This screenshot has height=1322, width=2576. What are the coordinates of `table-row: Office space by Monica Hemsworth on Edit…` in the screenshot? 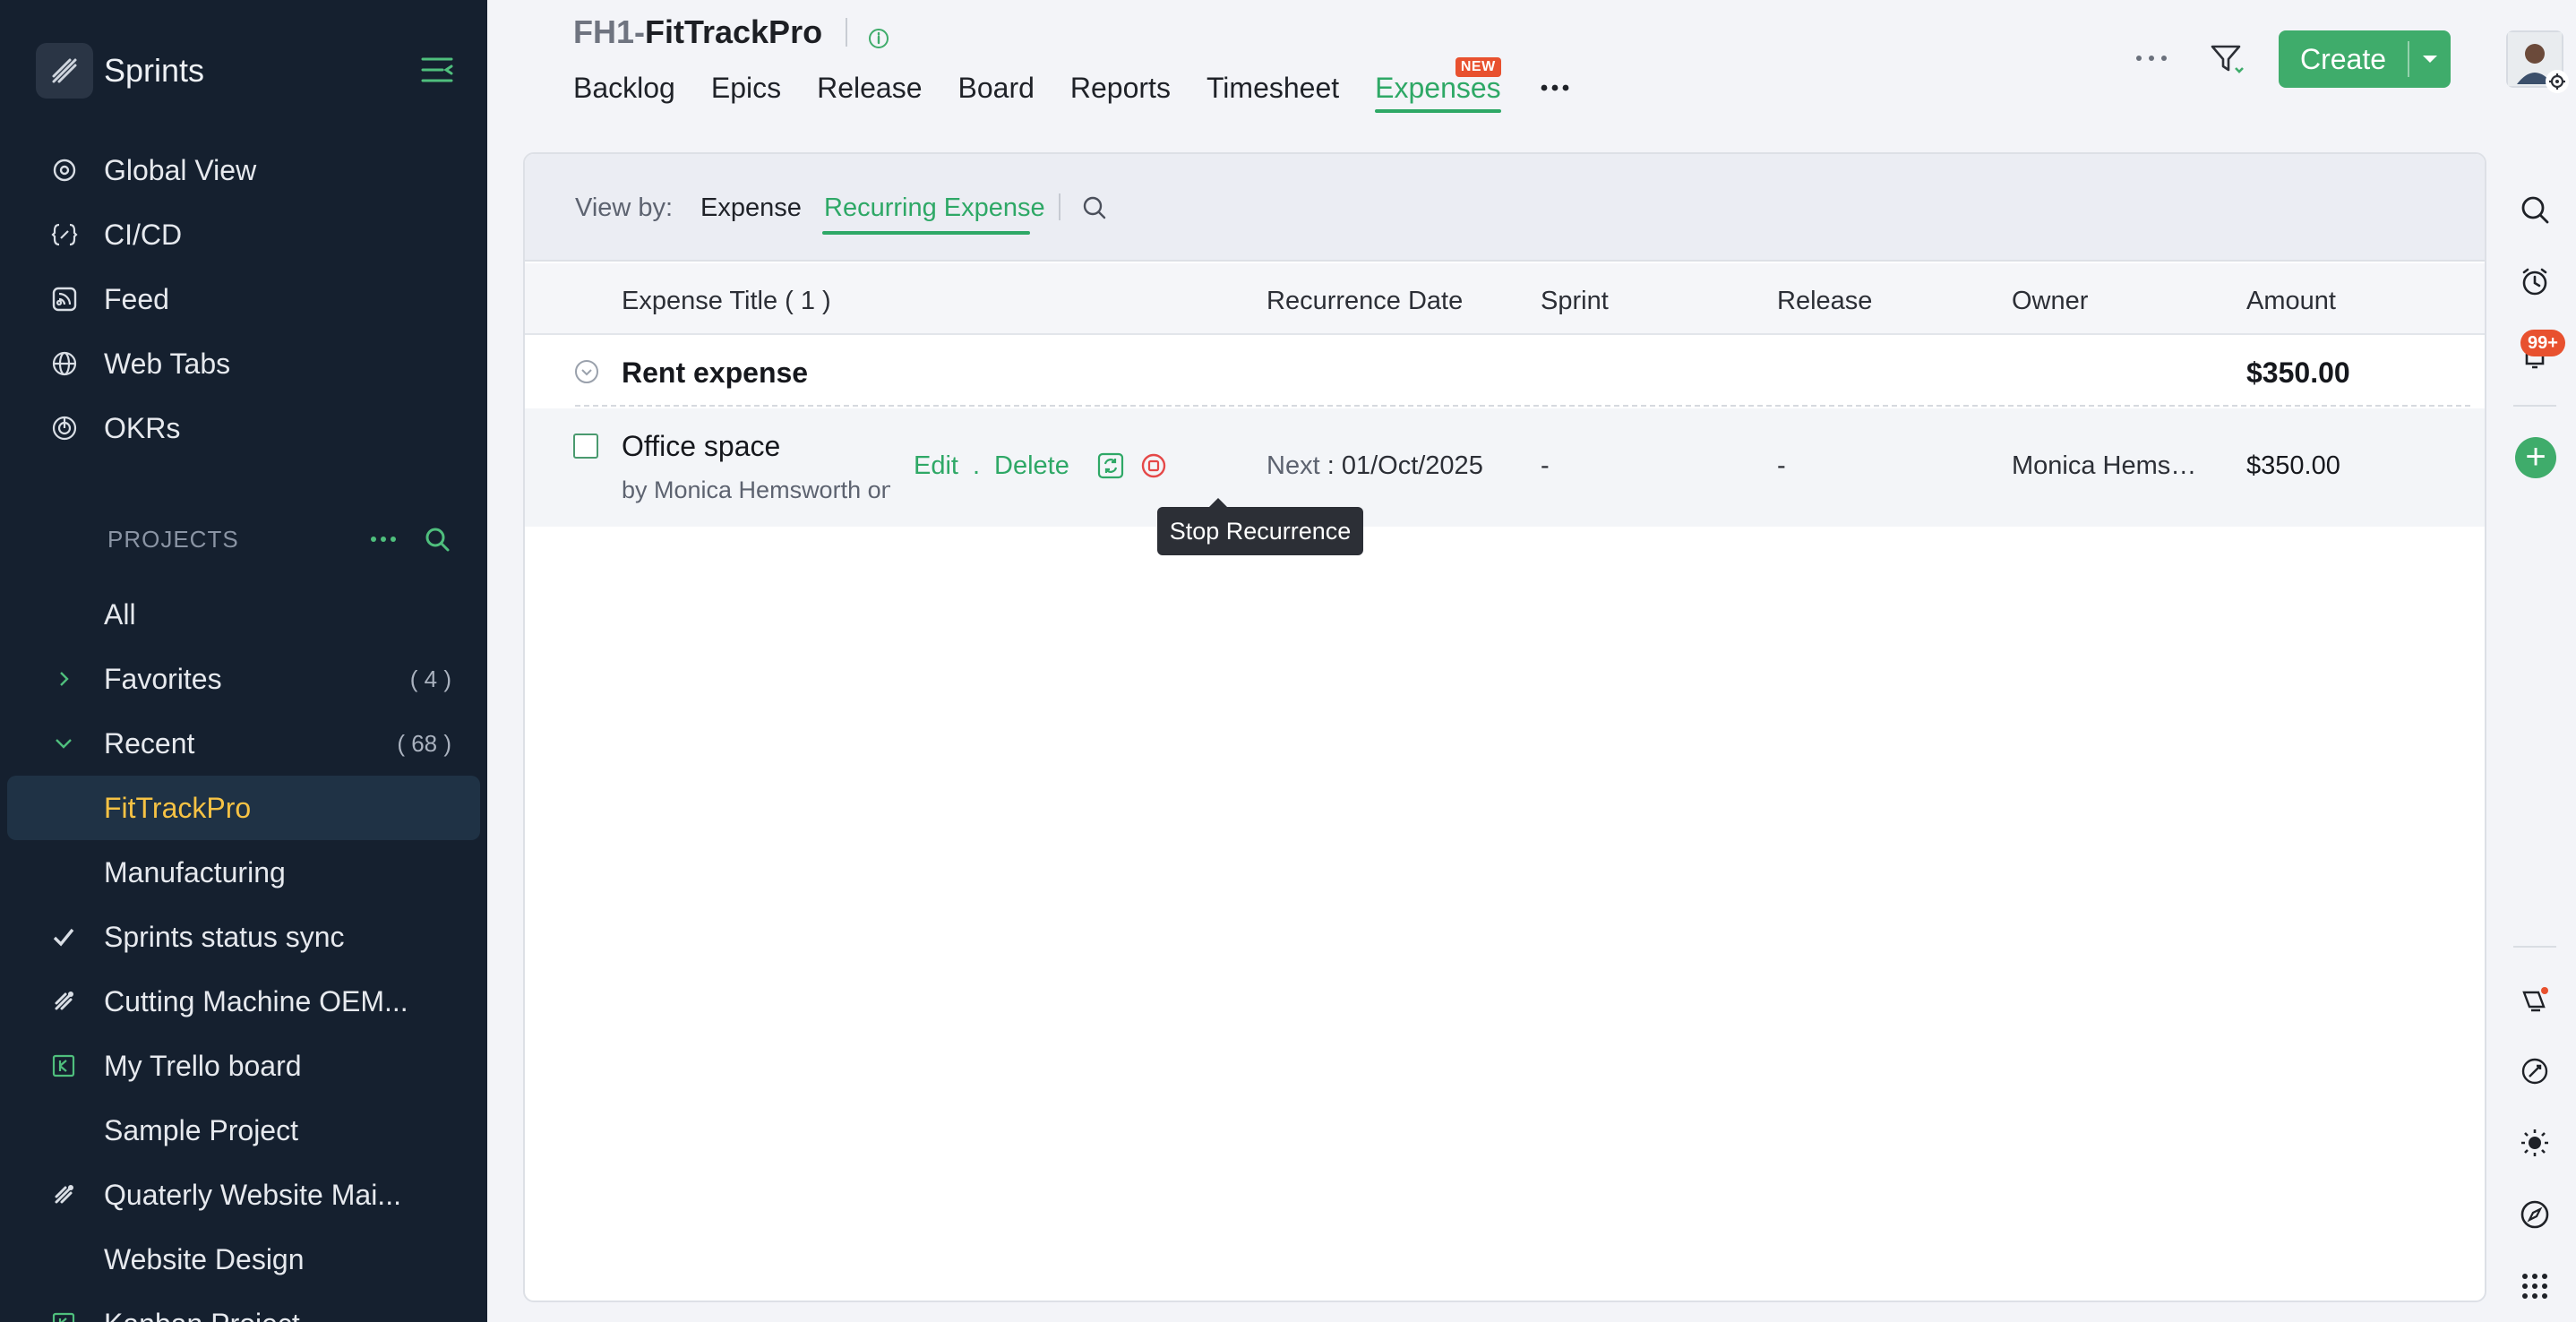 It's located at (1505, 468).